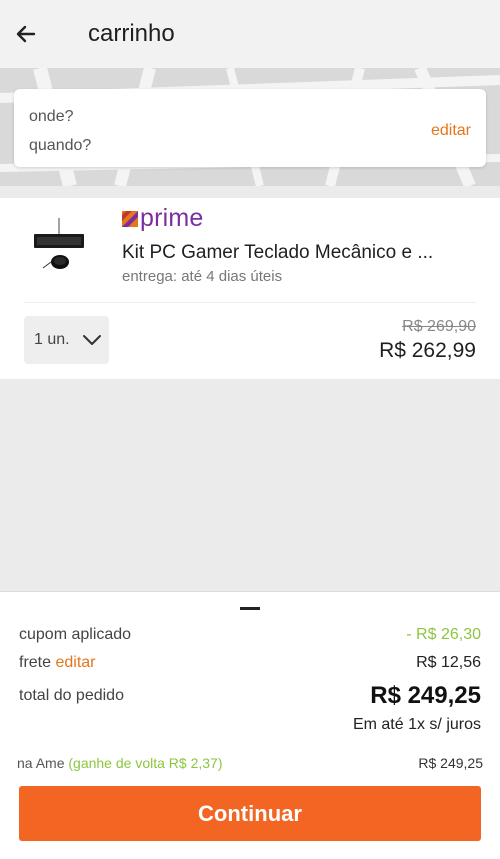  Describe the element at coordinates (145, 763) in the screenshot. I see `ame-cashback: (ganhe de volta R$ 2,37)` at that location.